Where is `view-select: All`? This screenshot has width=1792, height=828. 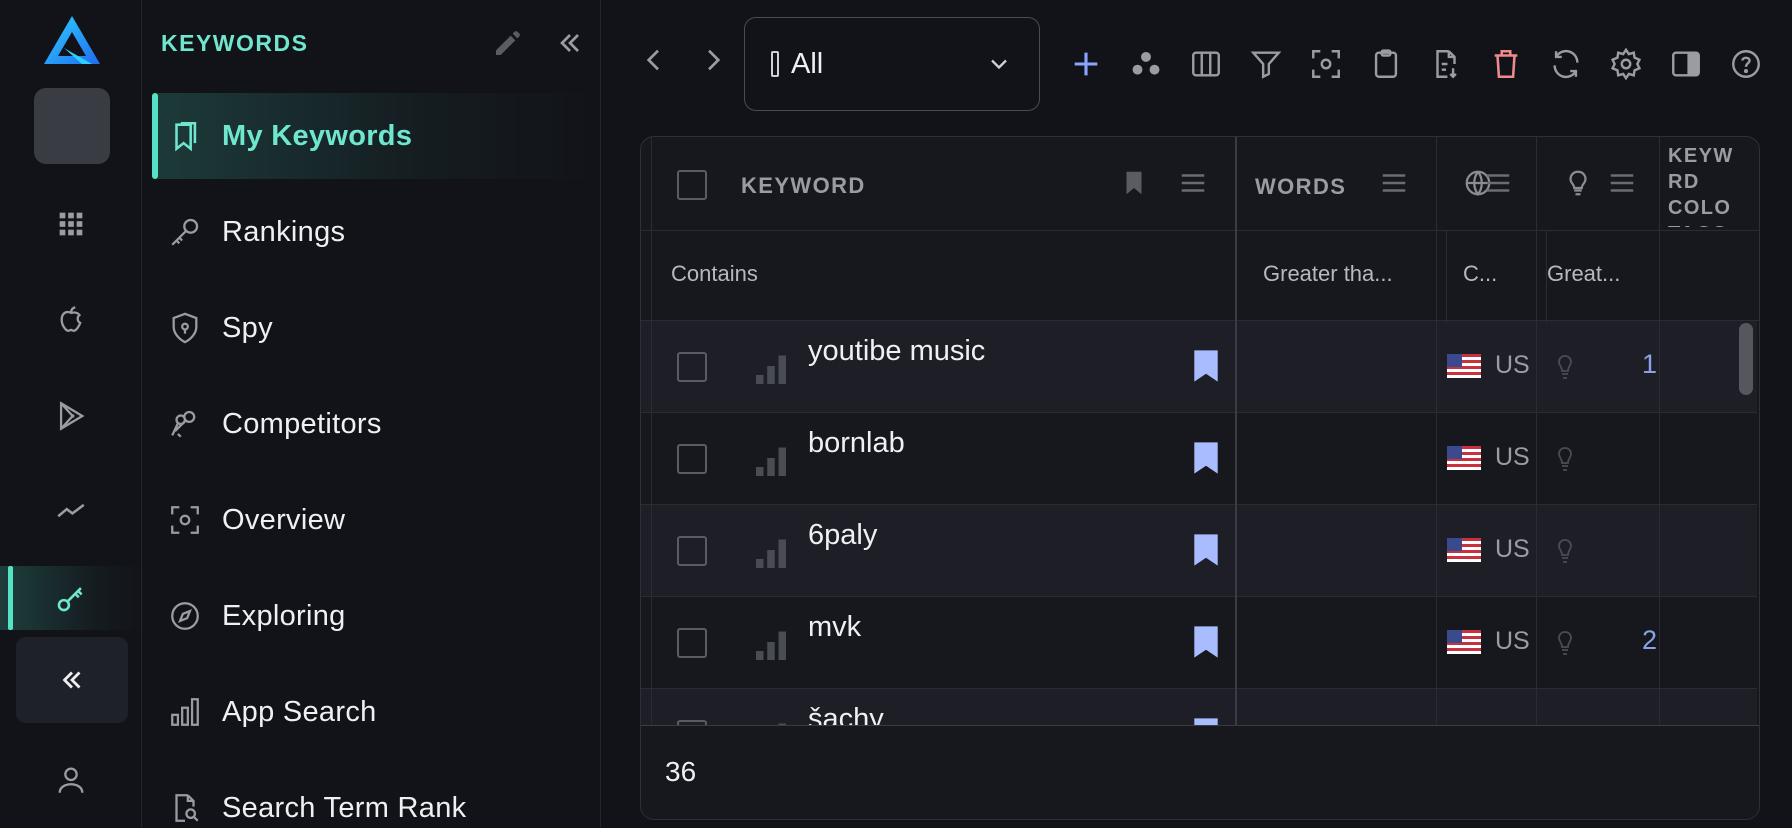 view-select: All is located at coordinates (892, 64).